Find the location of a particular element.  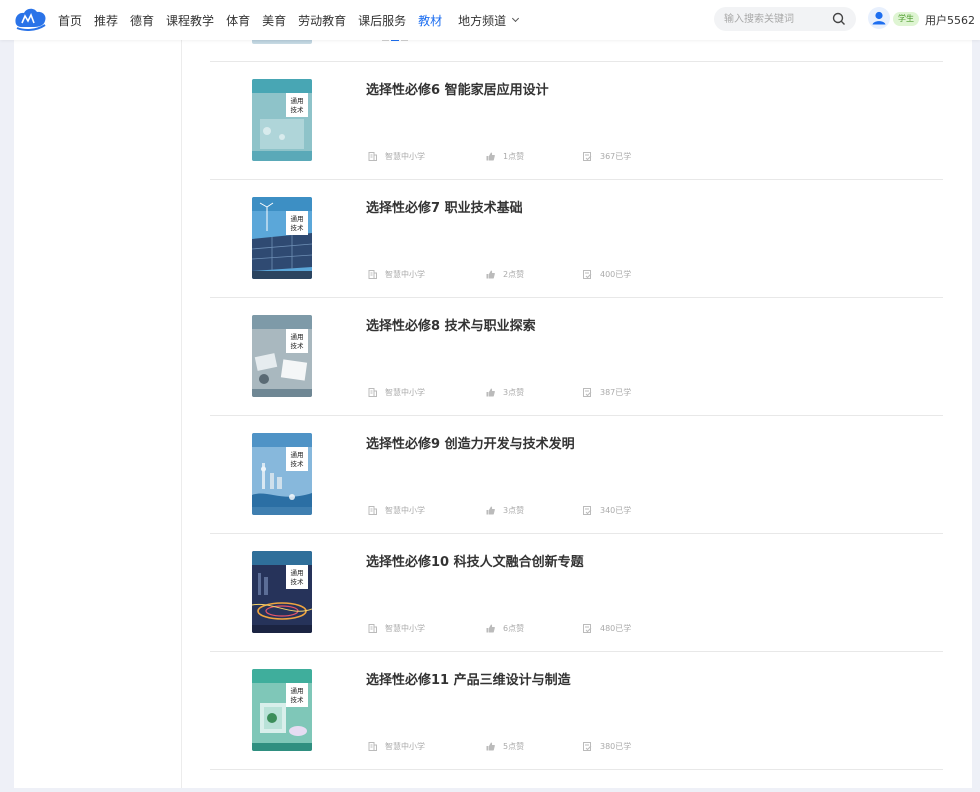

nav-item-labor: 劳动教育 is located at coordinates (322, 20).